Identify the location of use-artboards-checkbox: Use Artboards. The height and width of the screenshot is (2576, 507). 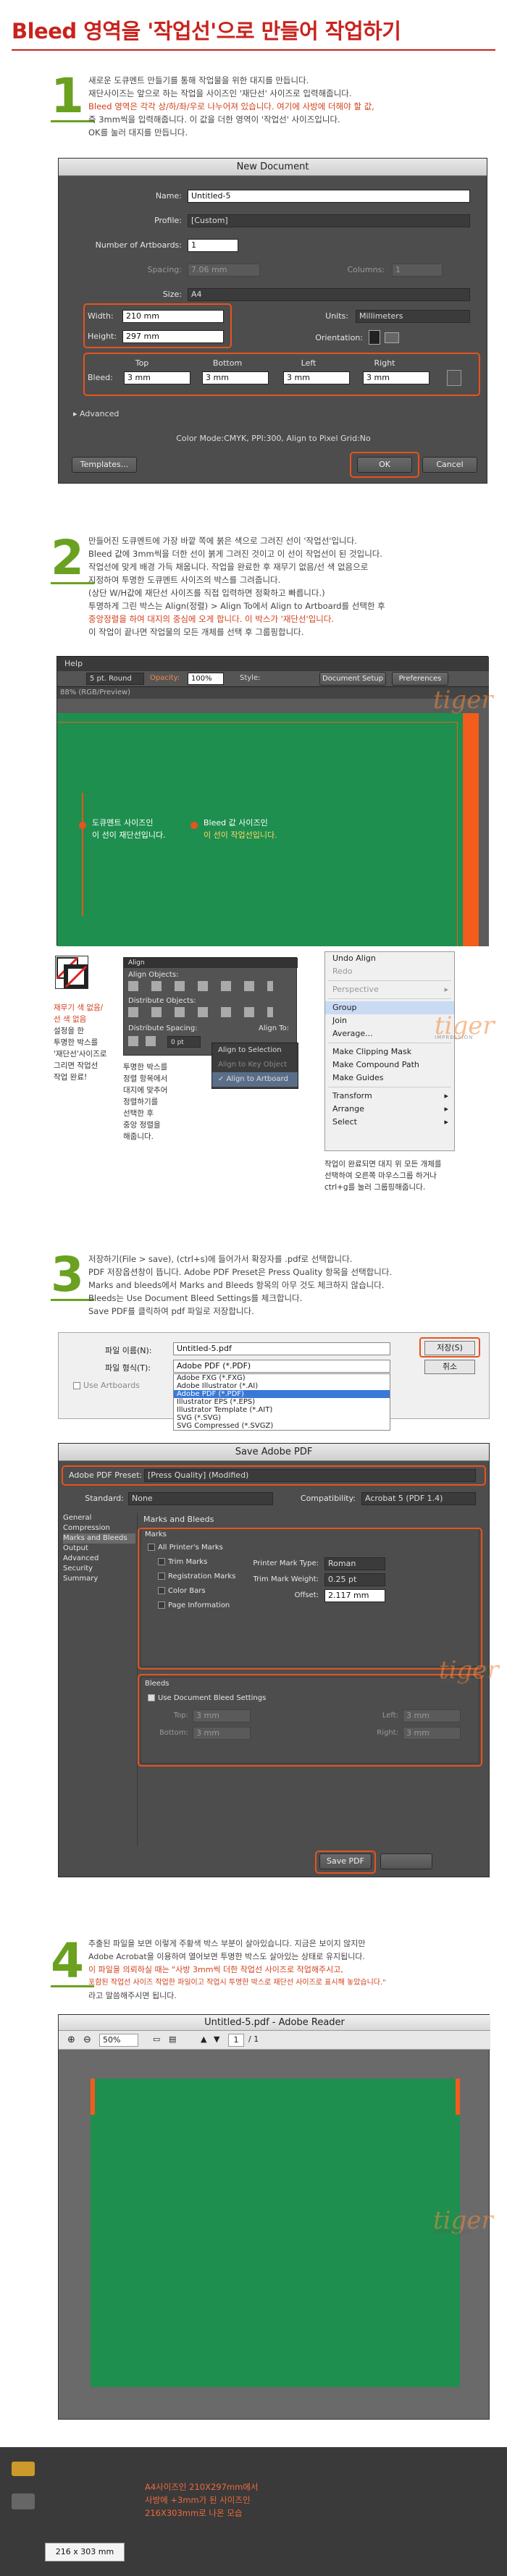
(106, 1385).